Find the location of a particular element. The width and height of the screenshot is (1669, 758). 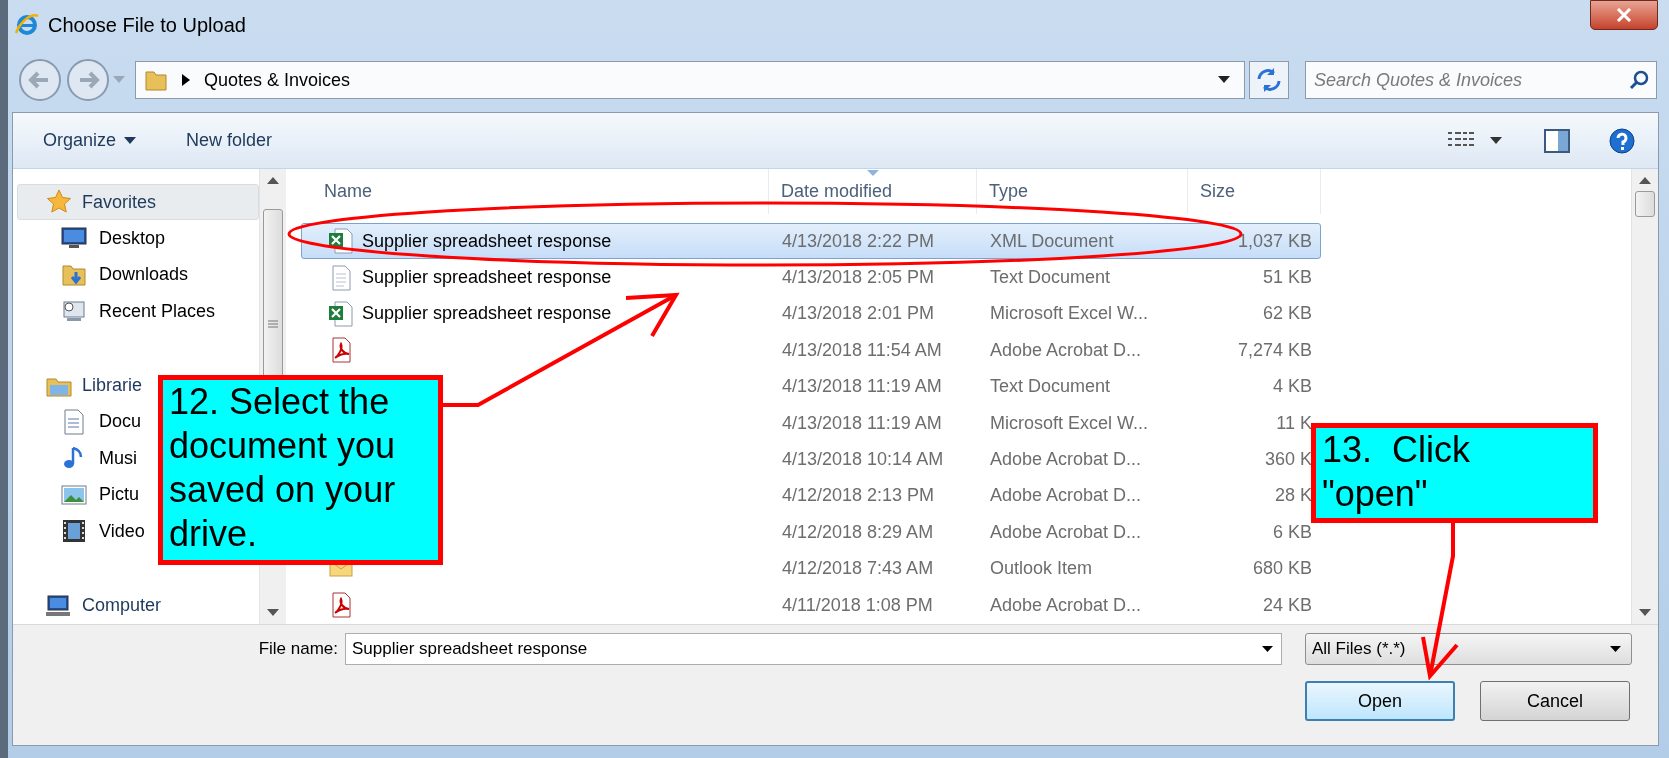

date-cell-text: 4/13/2018 2:22 PM is located at coordinates (858, 241).